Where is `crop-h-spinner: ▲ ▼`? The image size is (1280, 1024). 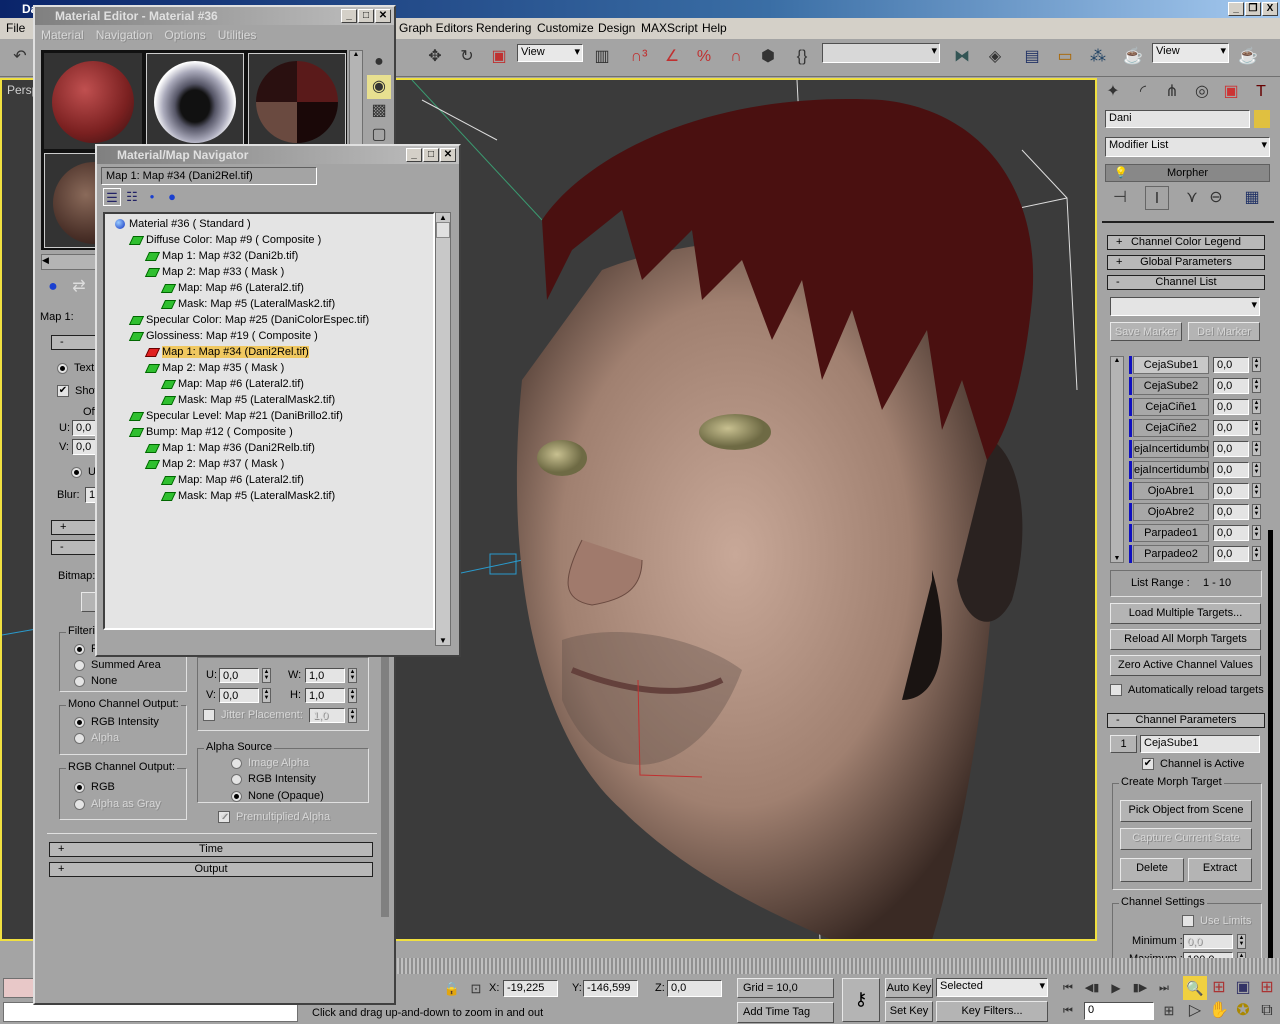
crop-h-spinner: ▲ ▼ is located at coordinates (352, 695).